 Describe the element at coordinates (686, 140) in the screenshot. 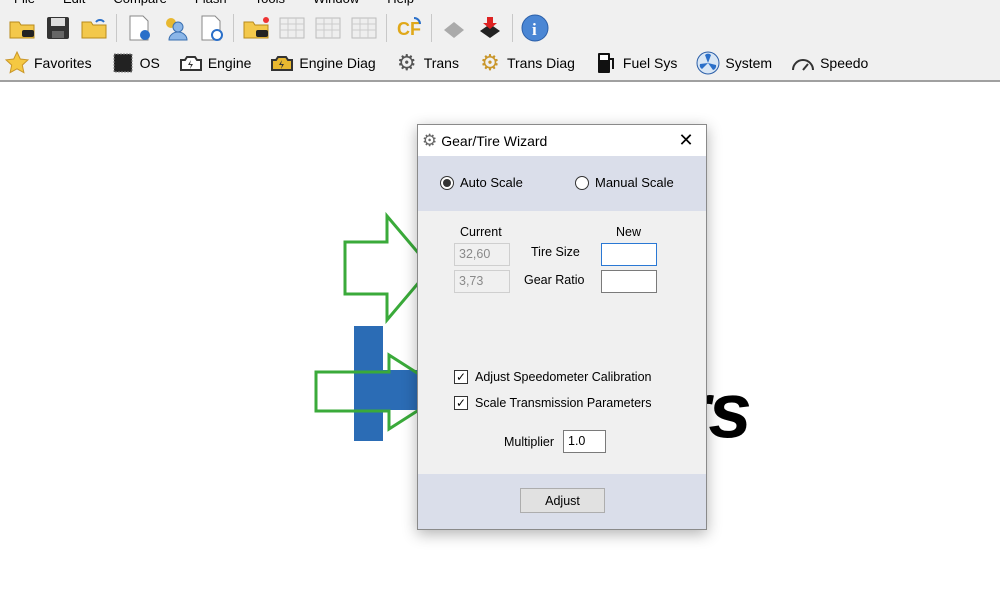

I see `close-button: ✕` at that location.